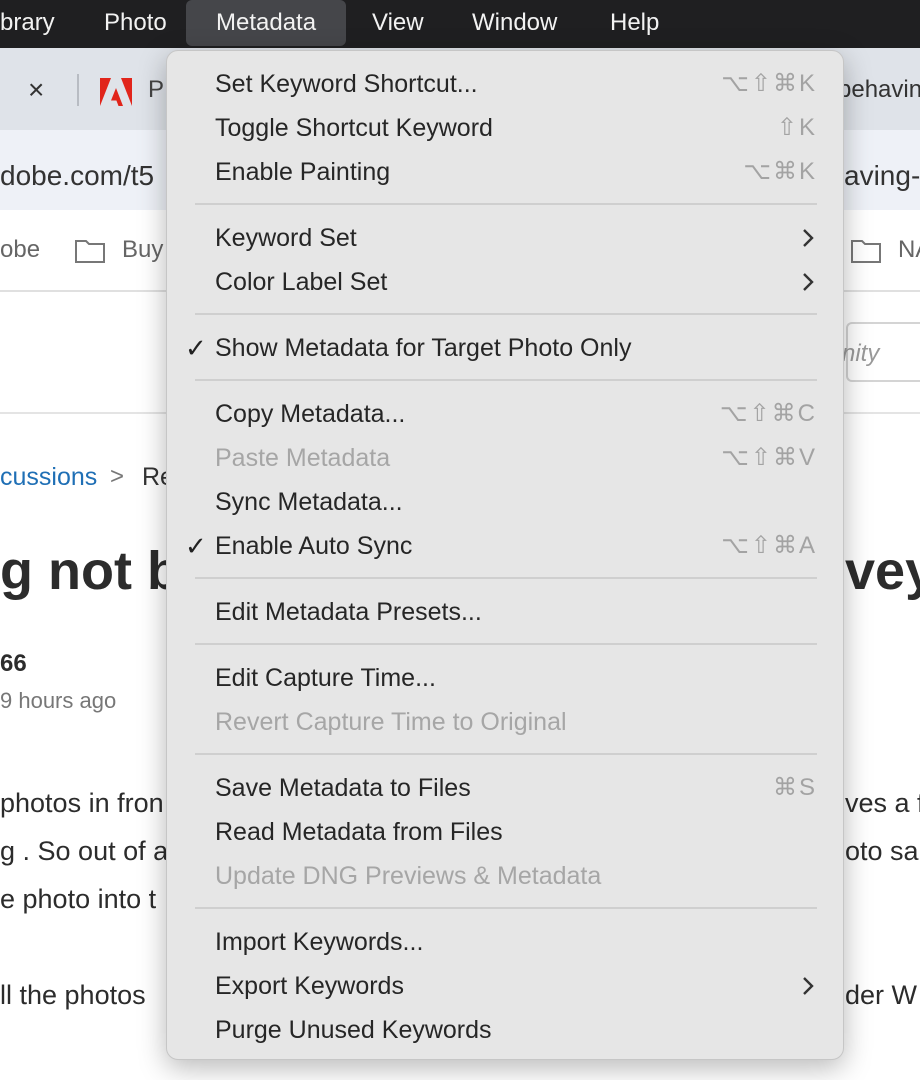  What do you see at coordinates (505, 986) in the screenshot?
I see `menu-item-export-keywords: Export Keywords` at bounding box center [505, 986].